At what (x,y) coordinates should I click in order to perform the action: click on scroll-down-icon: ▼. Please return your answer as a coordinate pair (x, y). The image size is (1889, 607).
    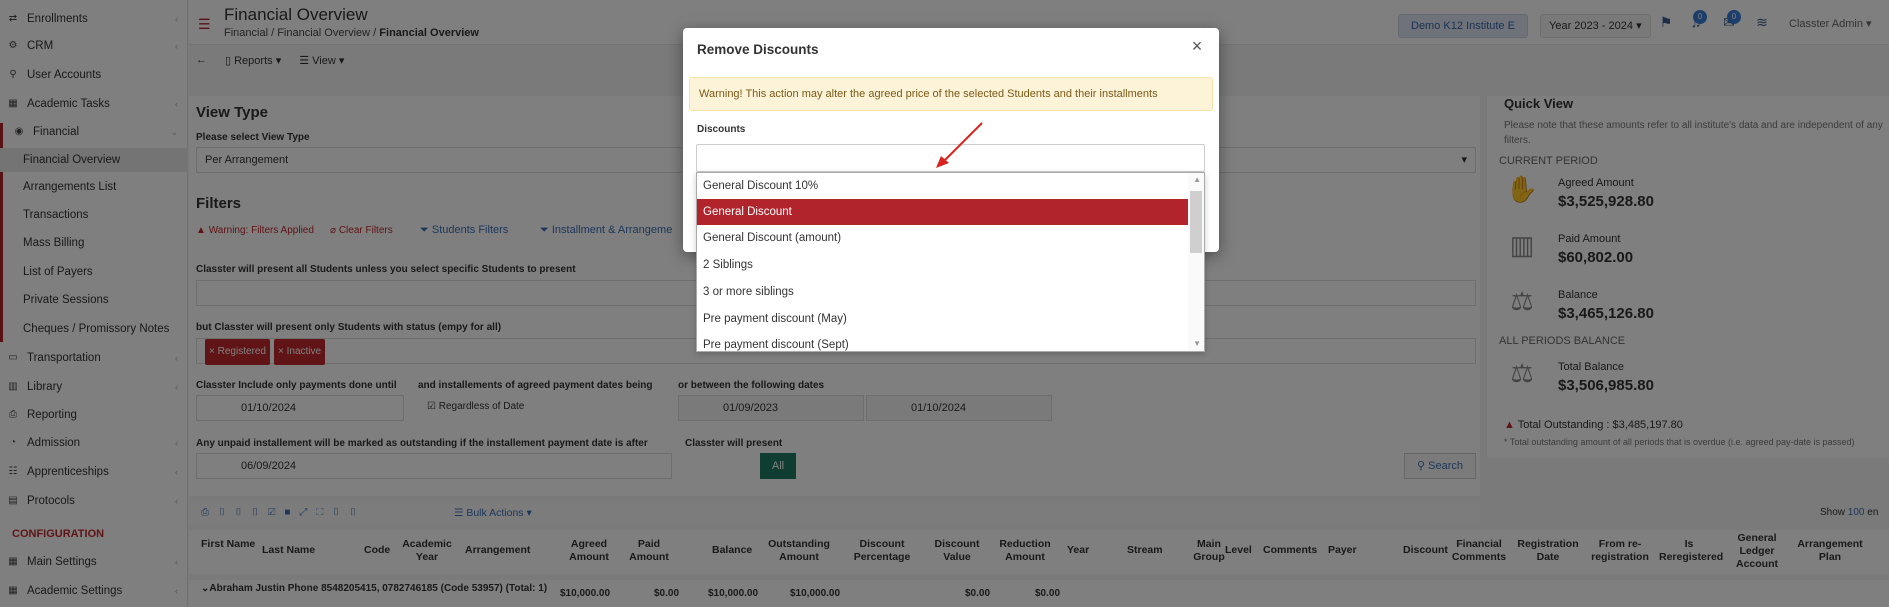
    Looking at the image, I should click on (1197, 343).